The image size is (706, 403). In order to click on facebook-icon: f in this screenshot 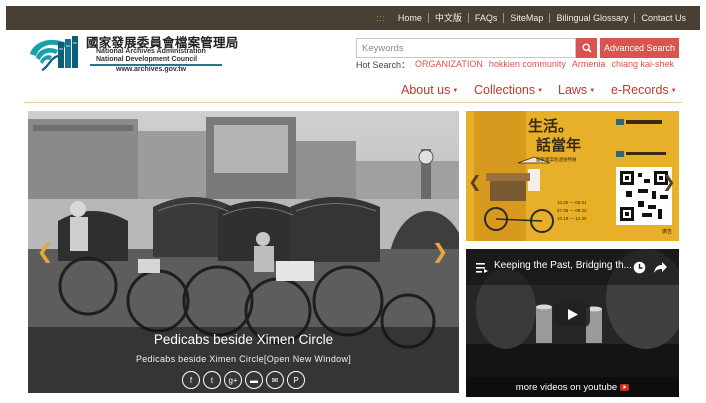, I will do `click(191, 380)`.